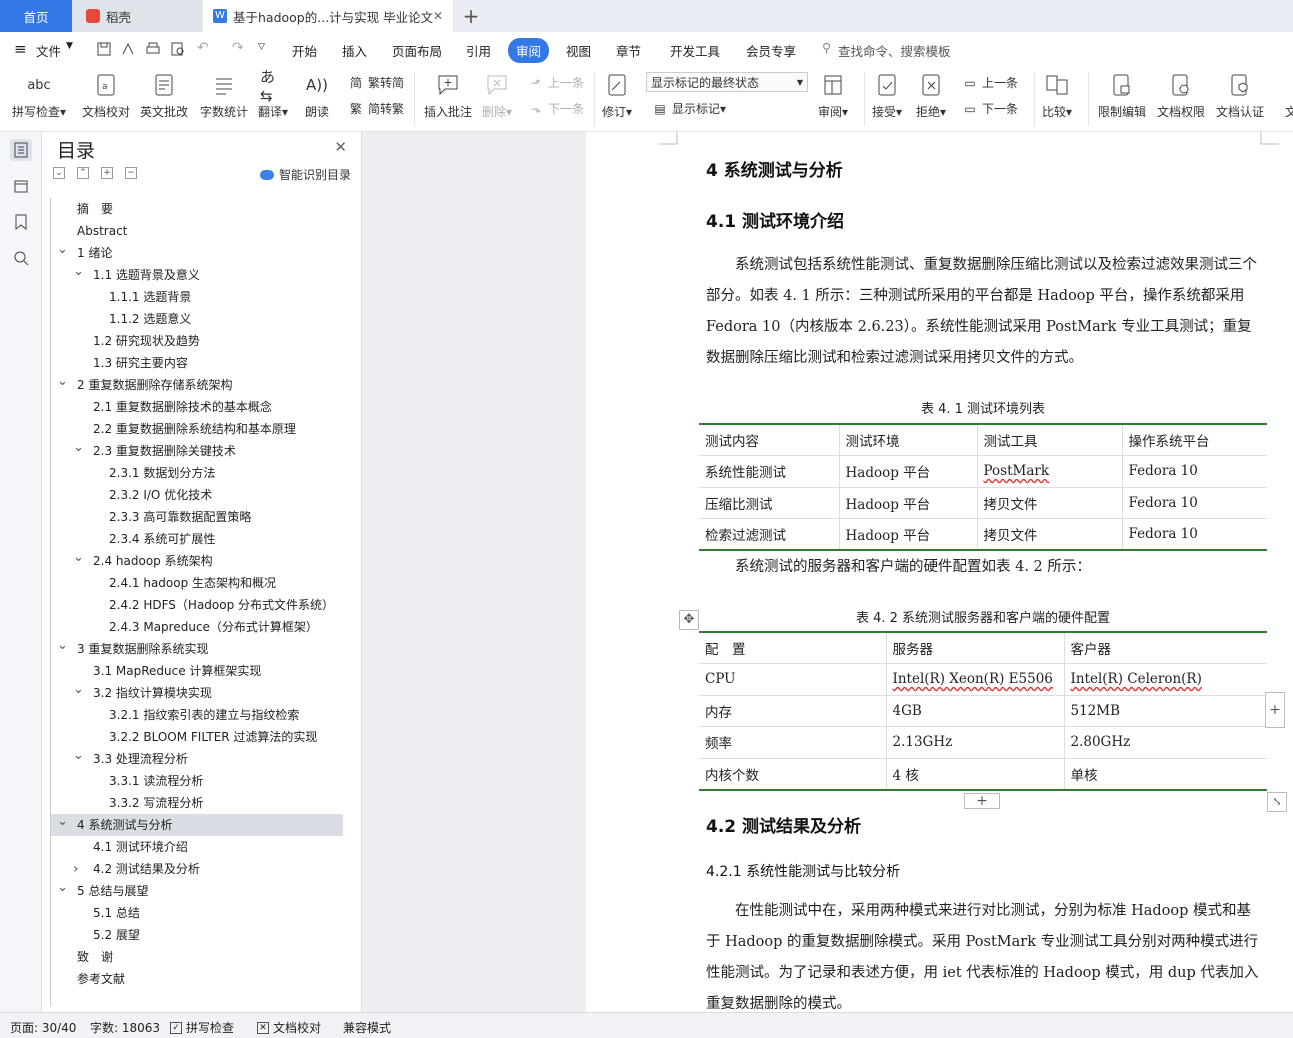  I want to click on menu-insert: 插入, so click(354, 50).